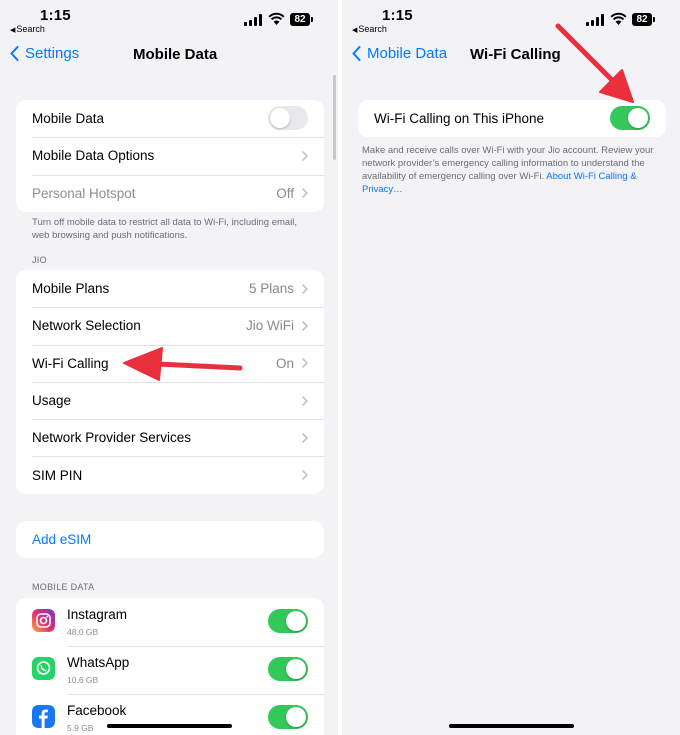 This screenshot has height=735, width=680. I want to click on network-provider-services-label: Network Provider Services, so click(112, 438).